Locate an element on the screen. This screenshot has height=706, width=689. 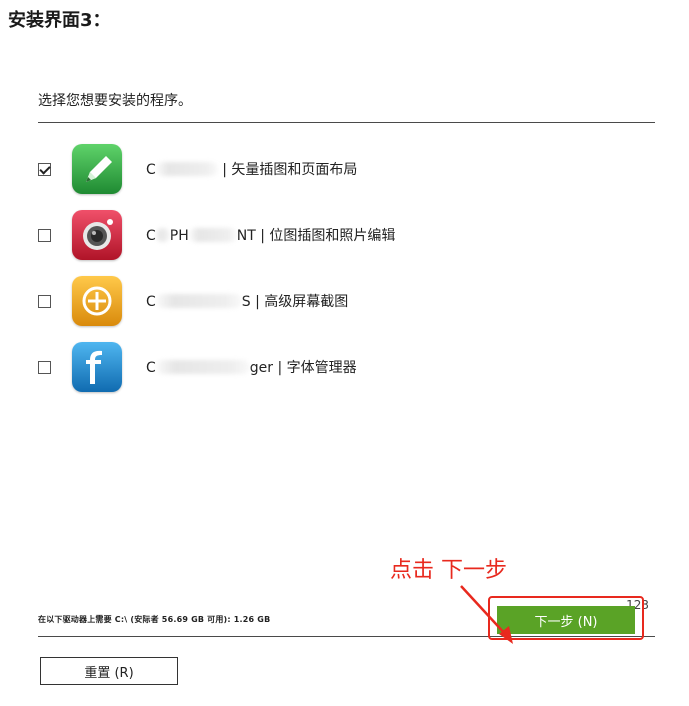
program-item-font: Cger | 字体管理器 is located at coordinates (338, 367).